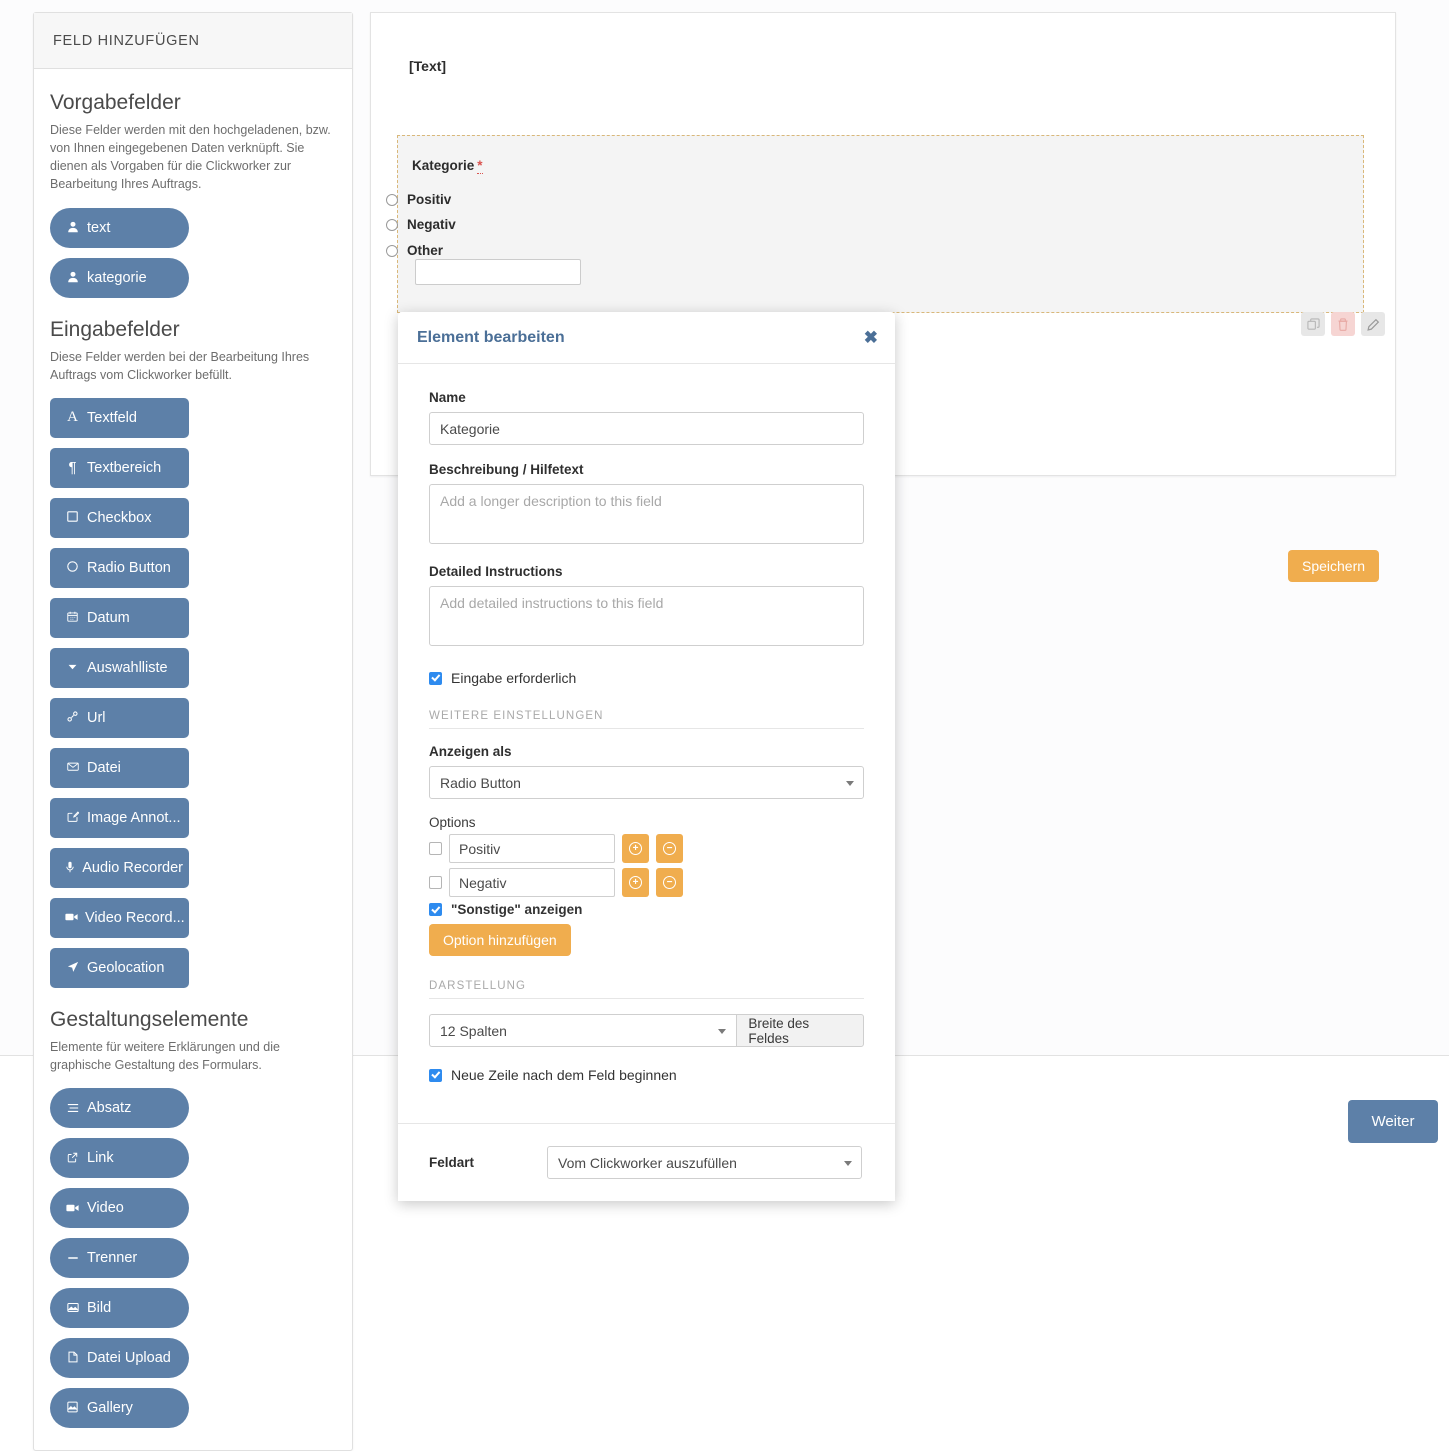 The image size is (1449, 1451). Describe the element at coordinates (72, 278) in the screenshot. I see `user-icon` at that location.